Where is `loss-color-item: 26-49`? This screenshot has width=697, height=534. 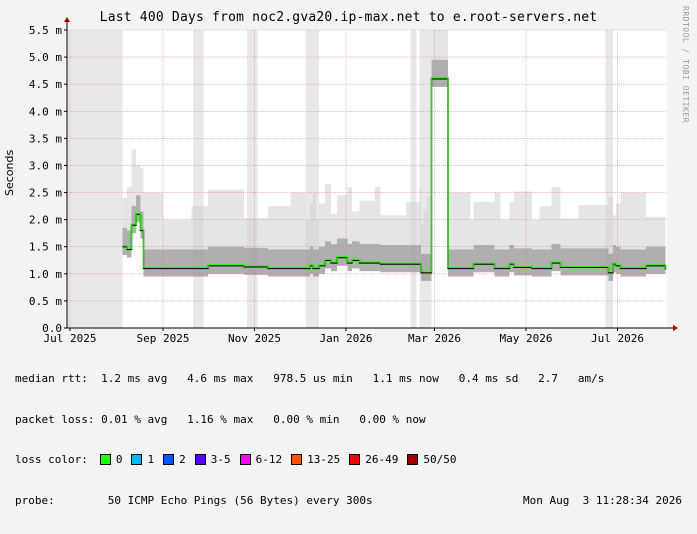
loss-color-item: 26-49 is located at coordinates (373, 460).